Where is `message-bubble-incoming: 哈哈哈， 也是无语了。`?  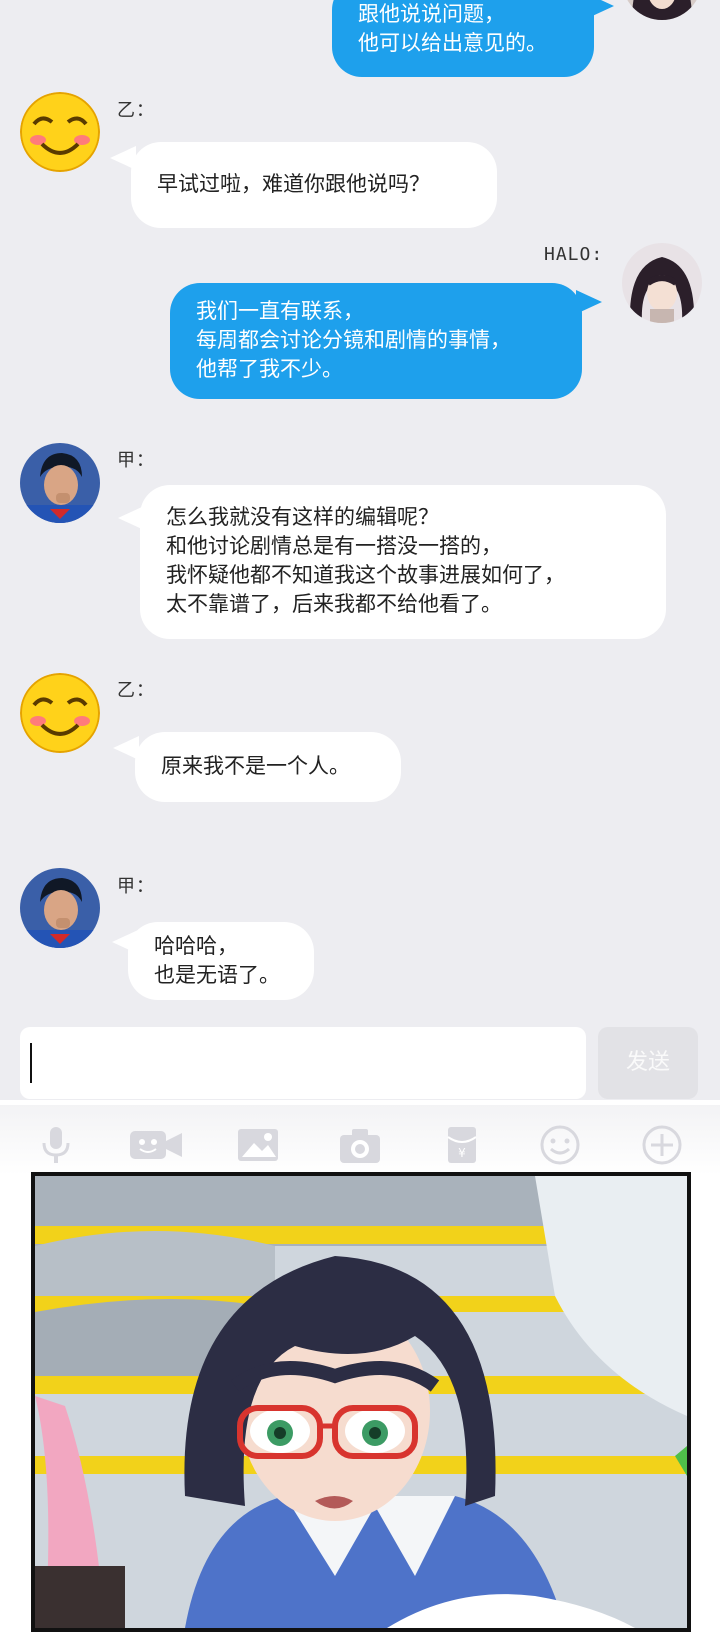
message-bubble-incoming: 哈哈哈， 也是无语了。 is located at coordinates (221, 961).